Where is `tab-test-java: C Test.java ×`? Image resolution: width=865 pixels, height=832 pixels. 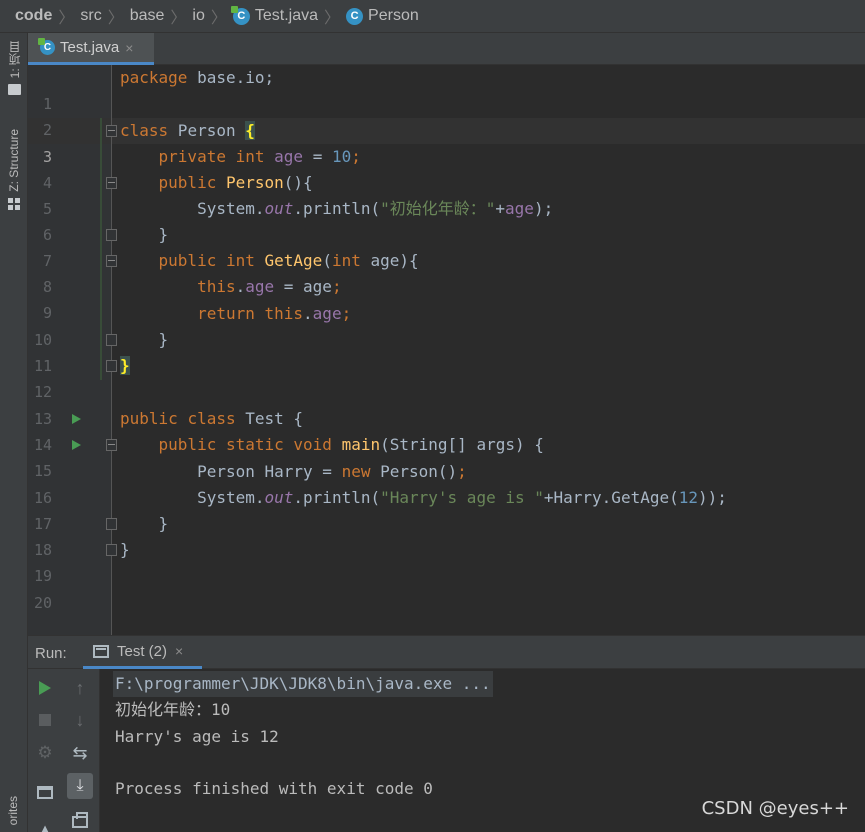
tab-test-java: C Test.java × is located at coordinates (91, 49).